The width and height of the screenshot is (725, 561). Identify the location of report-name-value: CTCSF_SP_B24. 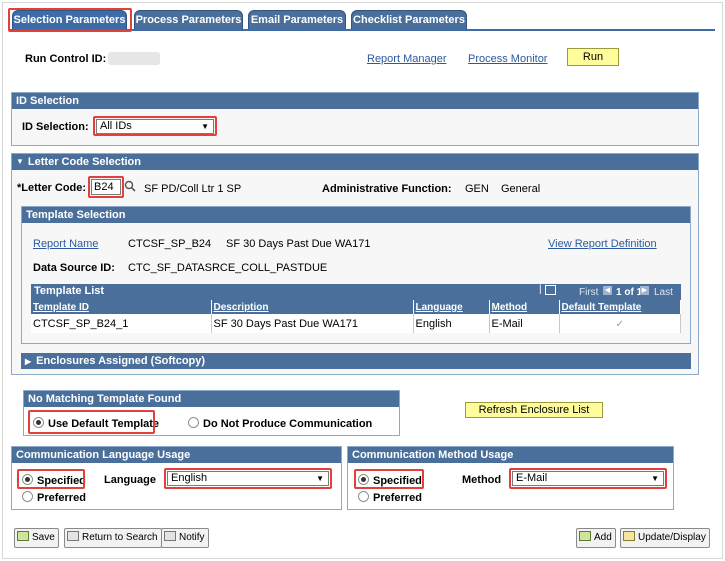
(170, 244).